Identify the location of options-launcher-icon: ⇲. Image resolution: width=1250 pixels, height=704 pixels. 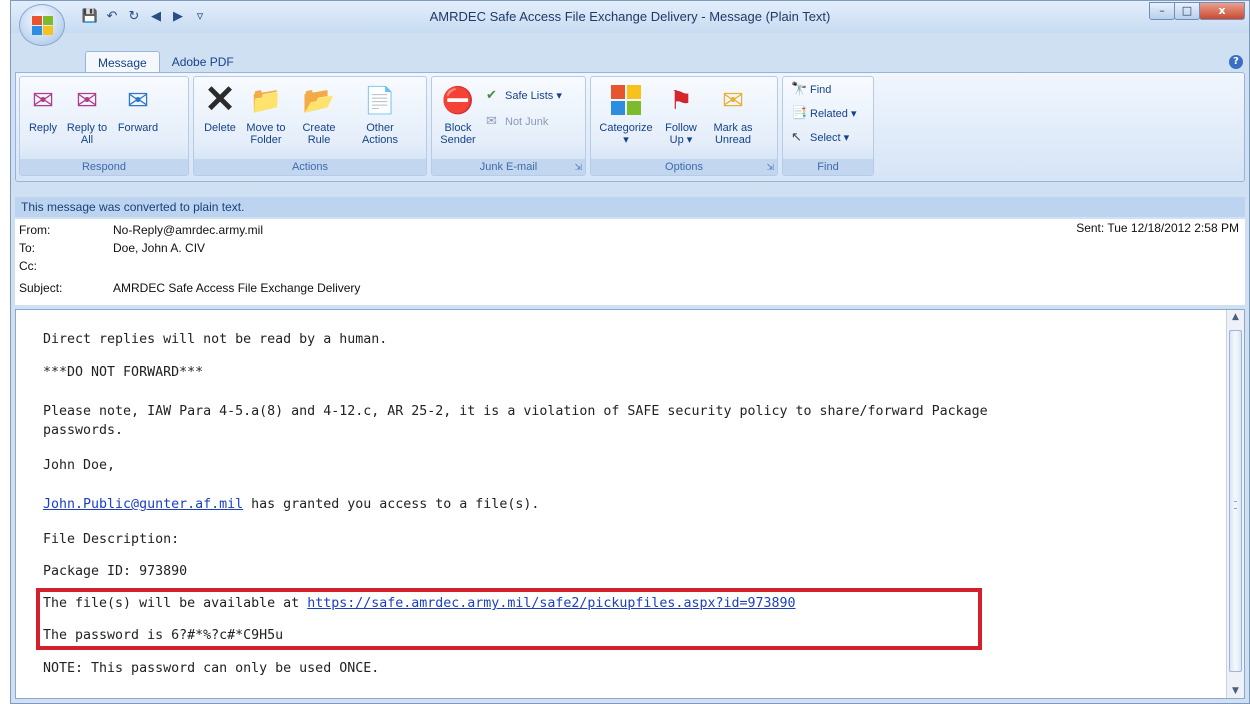
(770, 168).